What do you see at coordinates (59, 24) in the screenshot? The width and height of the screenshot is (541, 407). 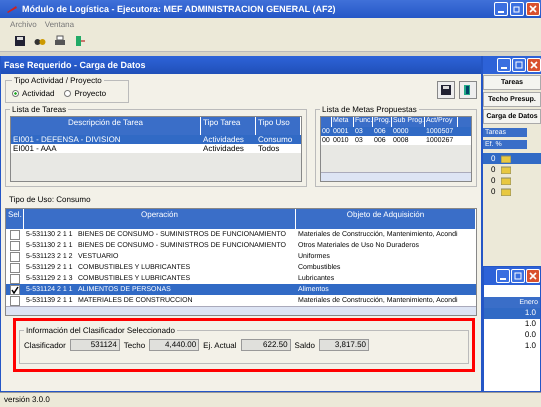 I see `menu-item: Ventana` at bounding box center [59, 24].